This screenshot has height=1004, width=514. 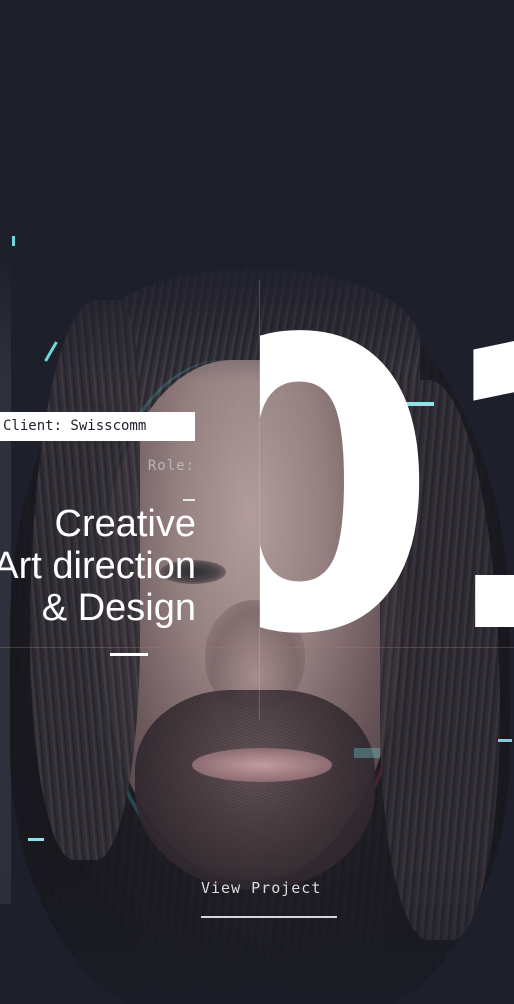 I want to click on role-line: Art direction, so click(x=98, y=566).